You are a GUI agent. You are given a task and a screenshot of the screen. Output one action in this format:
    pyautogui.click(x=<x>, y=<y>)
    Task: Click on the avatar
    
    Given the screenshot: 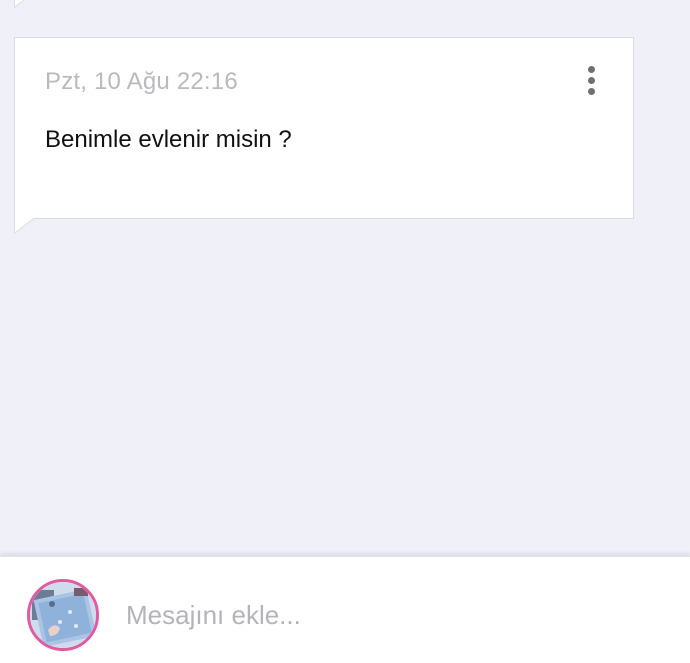 What is the action you would take?
    pyautogui.click(x=63, y=615)
    